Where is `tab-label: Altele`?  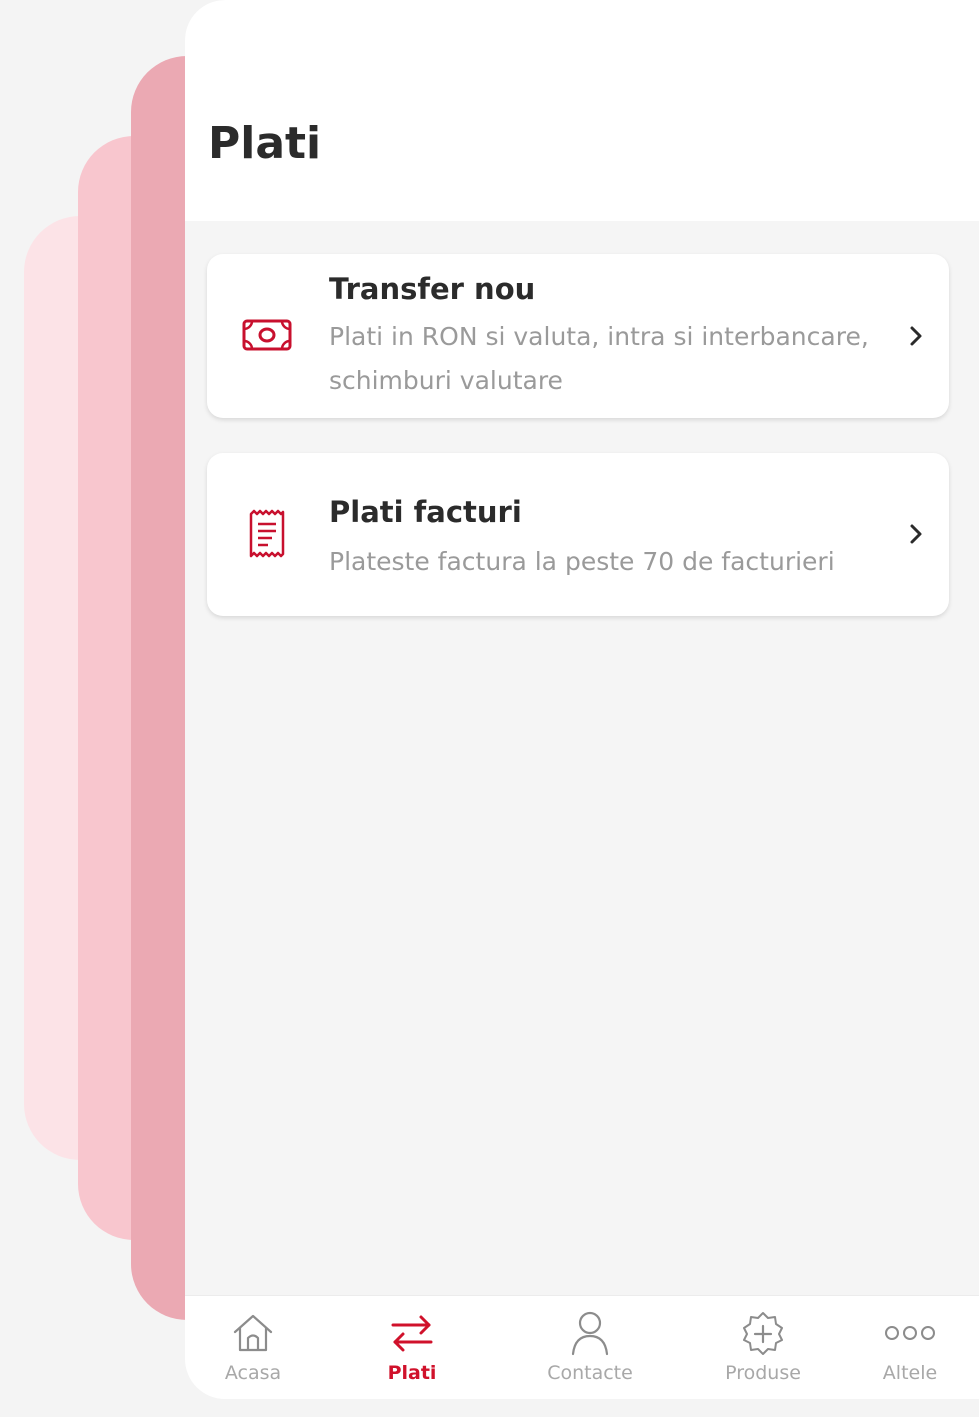 tab-label: Altele is located at coordinates (910, 1373).